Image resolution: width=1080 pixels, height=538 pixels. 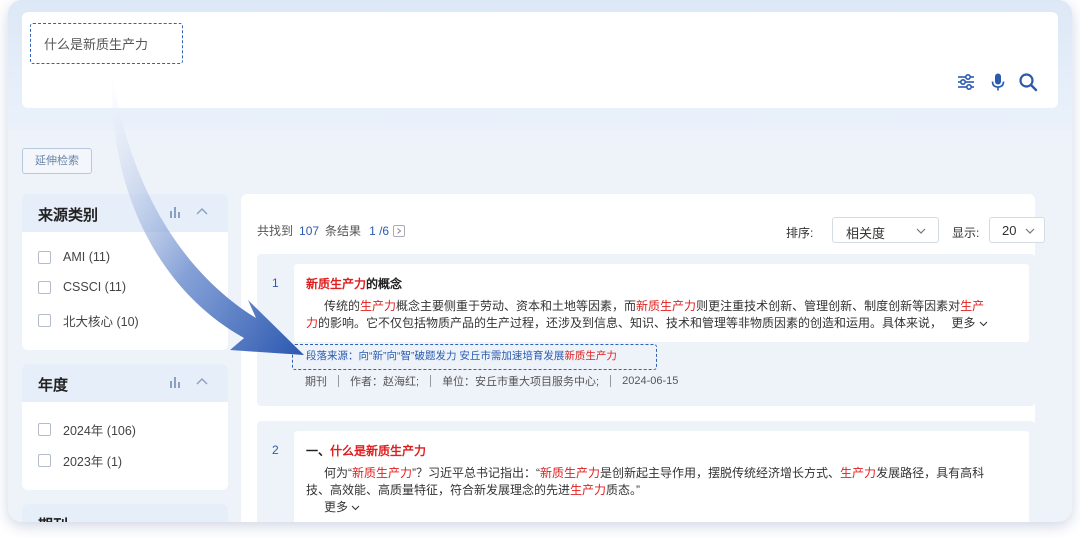 What do you see at coordinates (106, 43) in the screenshot?
I see `search-query: 什么是新质生产力` at bounding box center [106, 43].